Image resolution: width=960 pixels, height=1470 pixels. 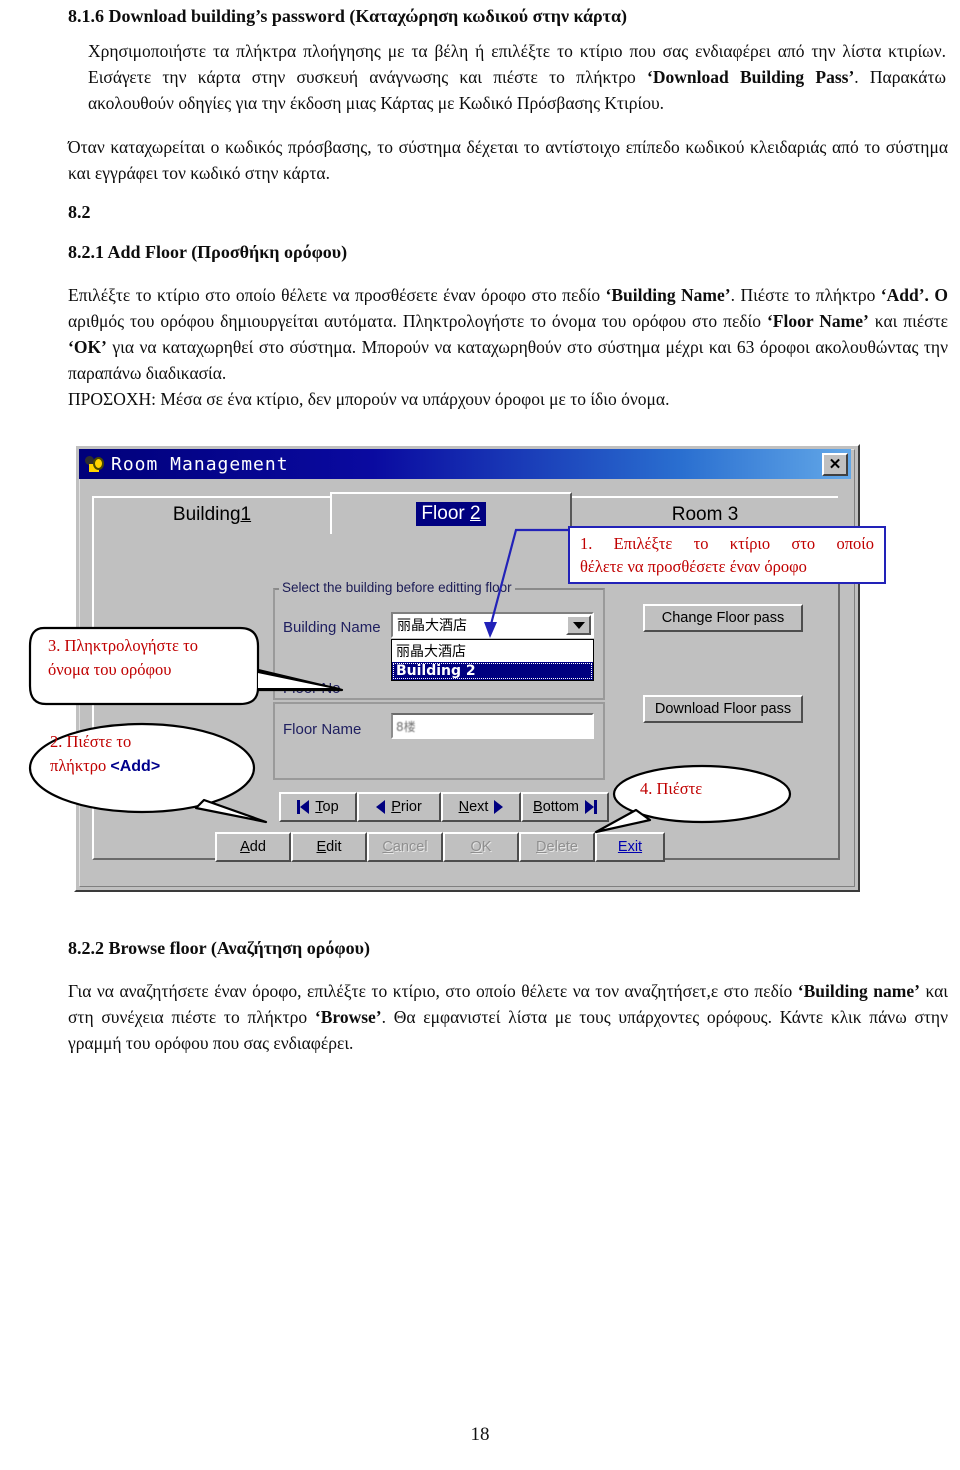 What do you see at coordinates (327, 807) in the screenshot?
I see `nav-top-label: Top` at bounding box center [327, 807].